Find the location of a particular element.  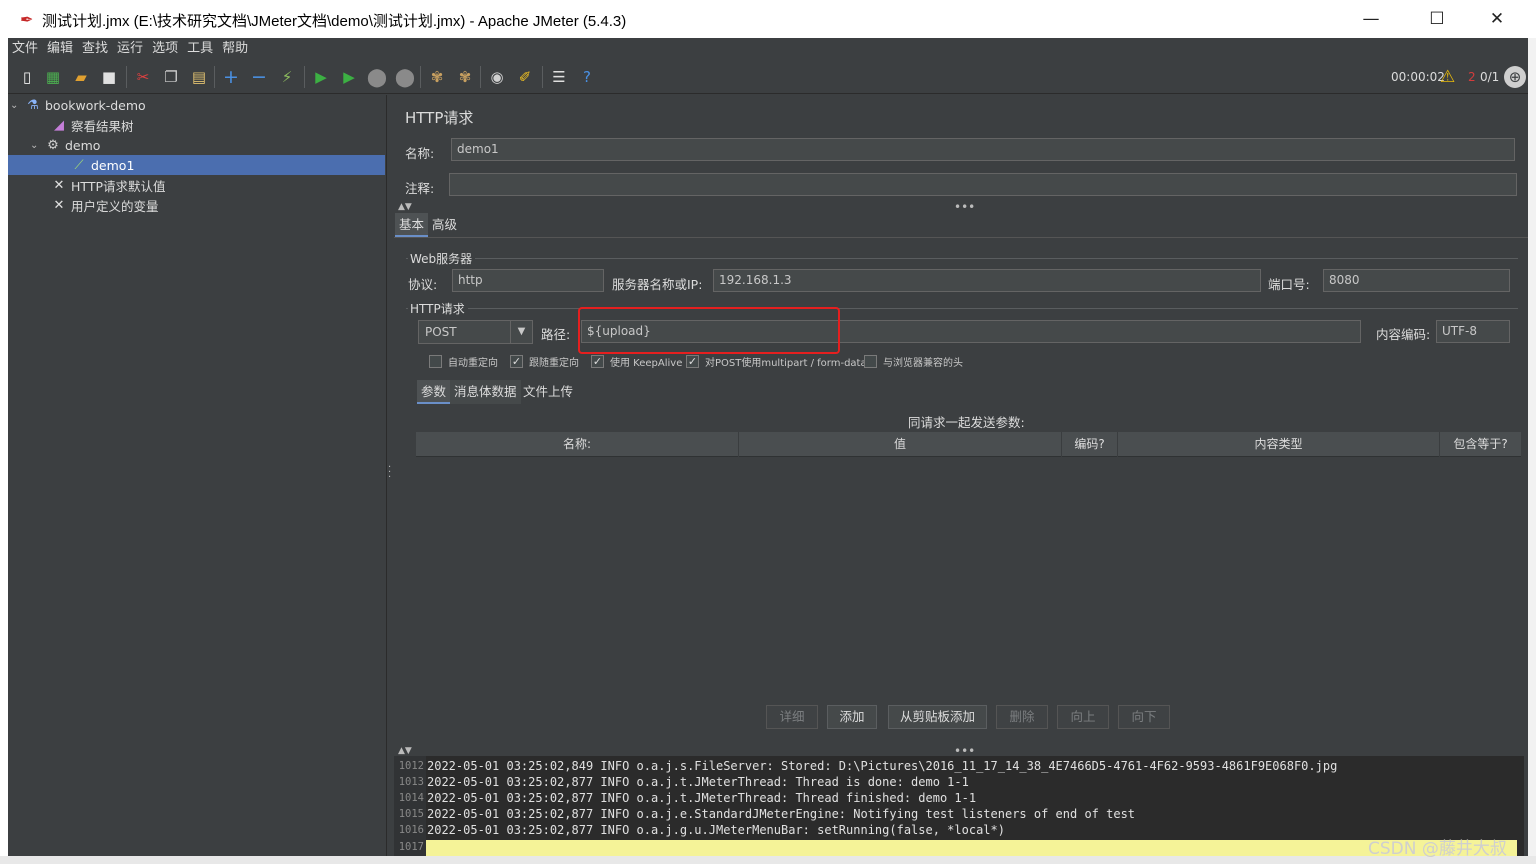

server-field: 192.168.1.3 is located at coordinates (987, 280).